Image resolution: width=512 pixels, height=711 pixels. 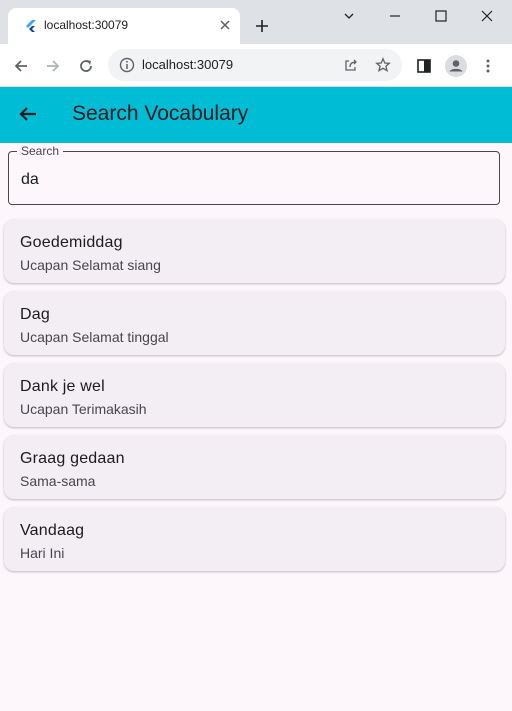 What do you see at coordinates (86, 66) in the screenshot?
I see `reload-icon` at bounding box center [86, 66].